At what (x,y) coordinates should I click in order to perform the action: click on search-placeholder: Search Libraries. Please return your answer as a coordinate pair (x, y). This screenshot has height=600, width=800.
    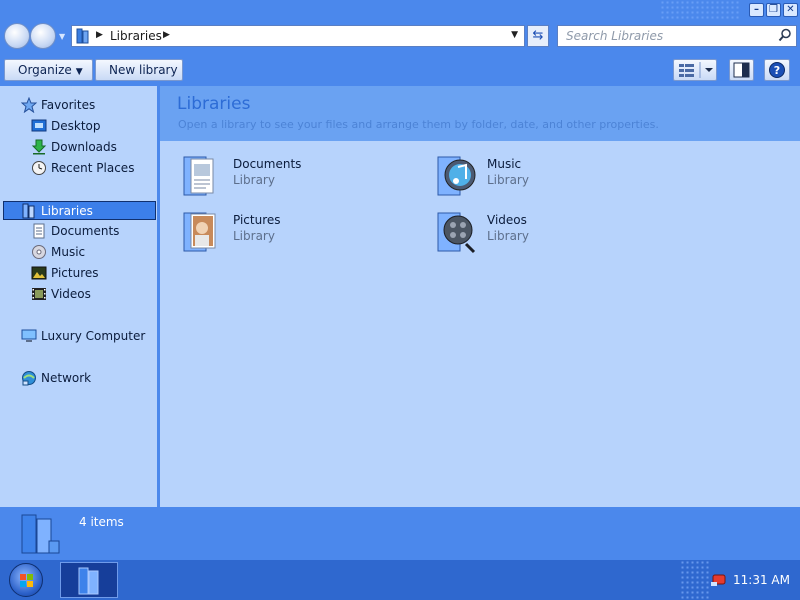
    Looking at the image, I should click on (615, 36).